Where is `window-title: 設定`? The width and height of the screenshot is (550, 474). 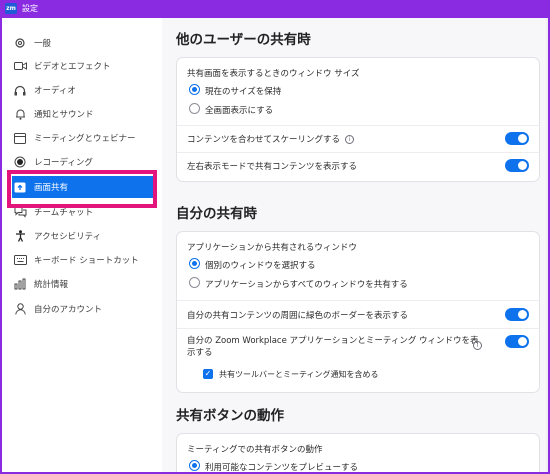
window-title: 設定 is located at coordinates (30, 8).